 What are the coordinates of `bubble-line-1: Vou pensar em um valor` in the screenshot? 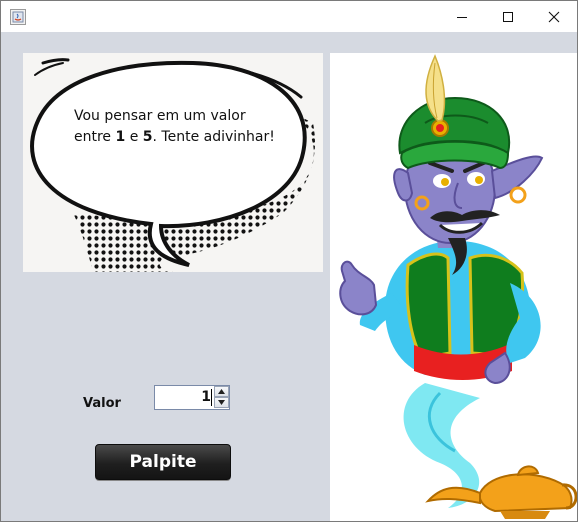 It's located at (160, 116).